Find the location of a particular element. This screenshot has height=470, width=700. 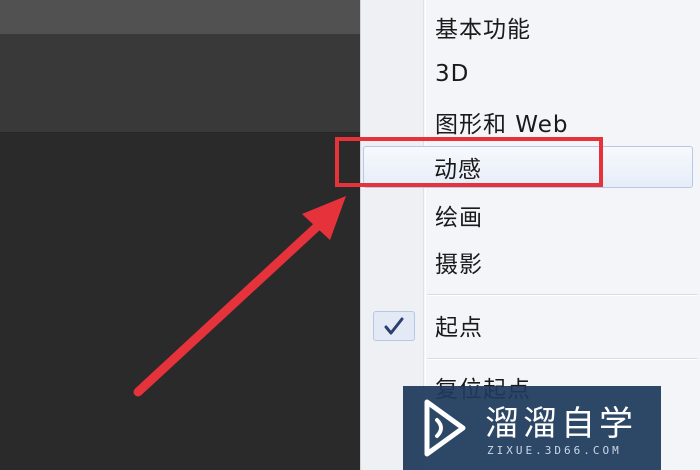

watermark-subtitle: ZIXUE.3D66.COM is located at coordinates (554, 450).